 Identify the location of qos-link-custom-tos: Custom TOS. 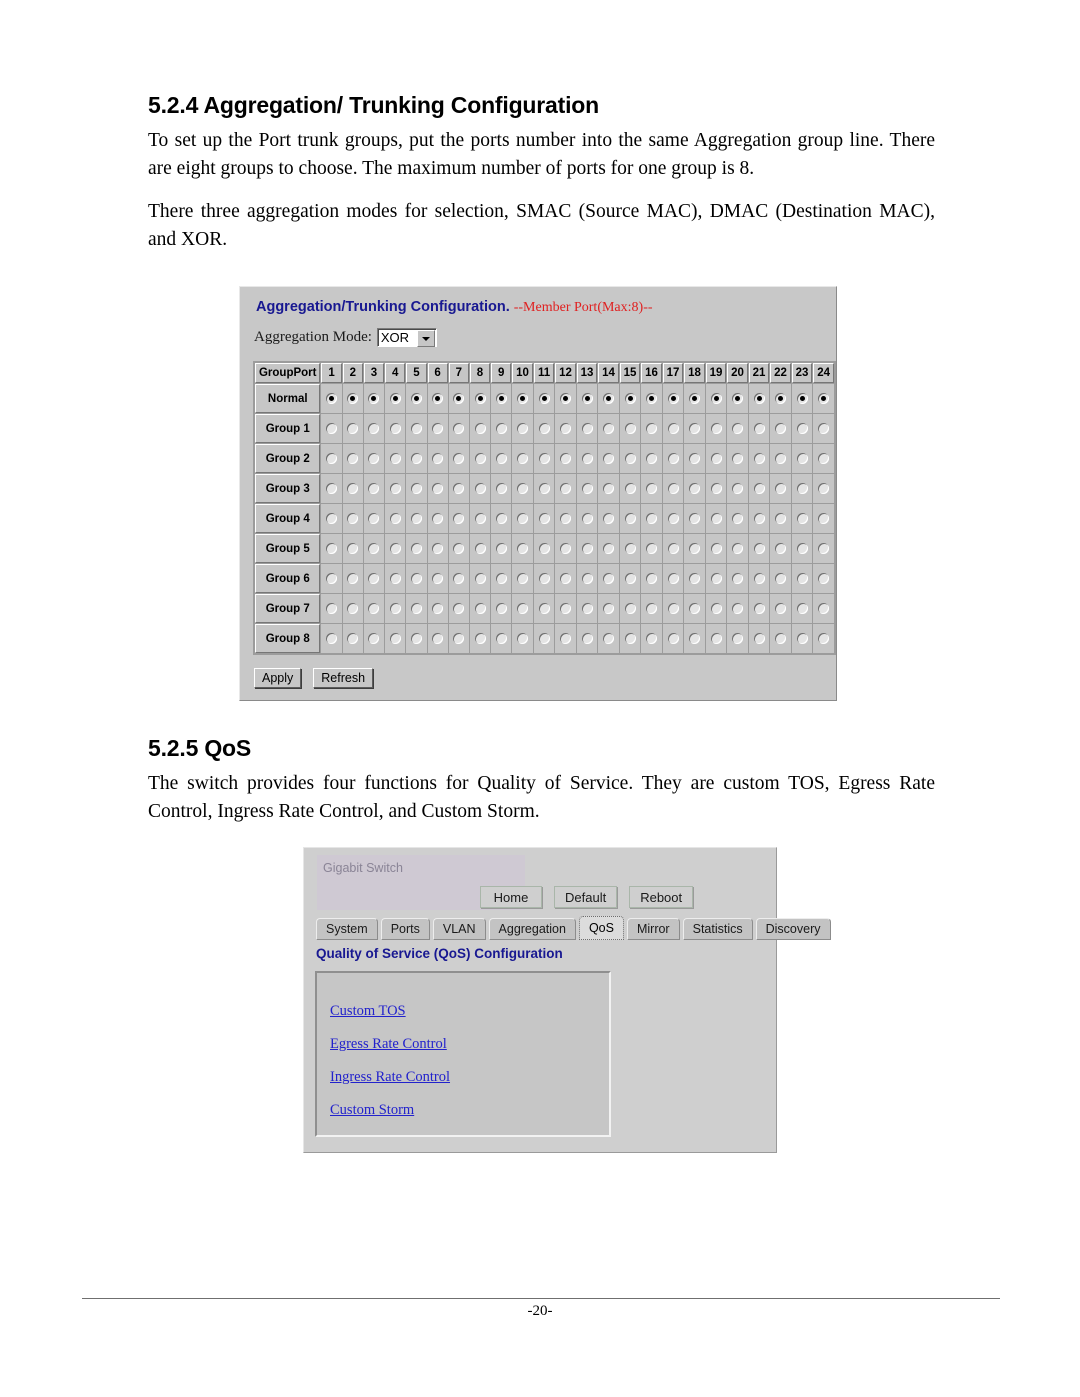
(368, 1011).